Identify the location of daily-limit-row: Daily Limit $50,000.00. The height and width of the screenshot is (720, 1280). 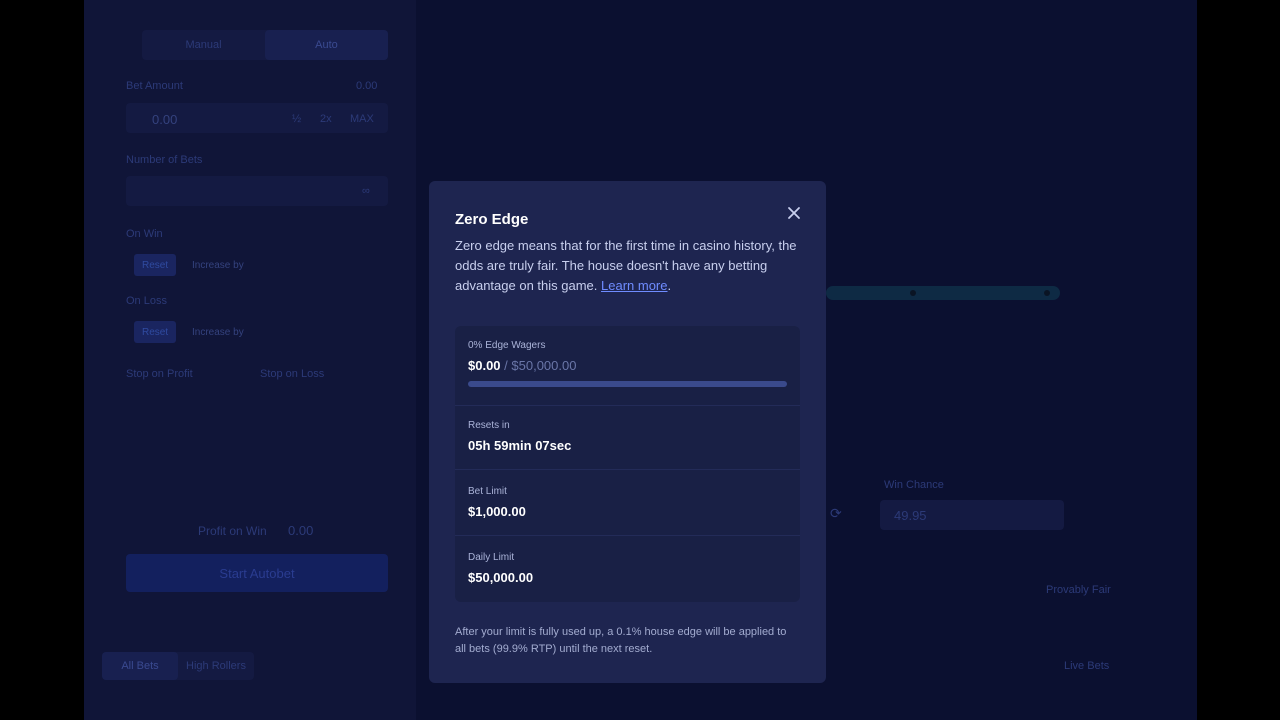
(627, 569).